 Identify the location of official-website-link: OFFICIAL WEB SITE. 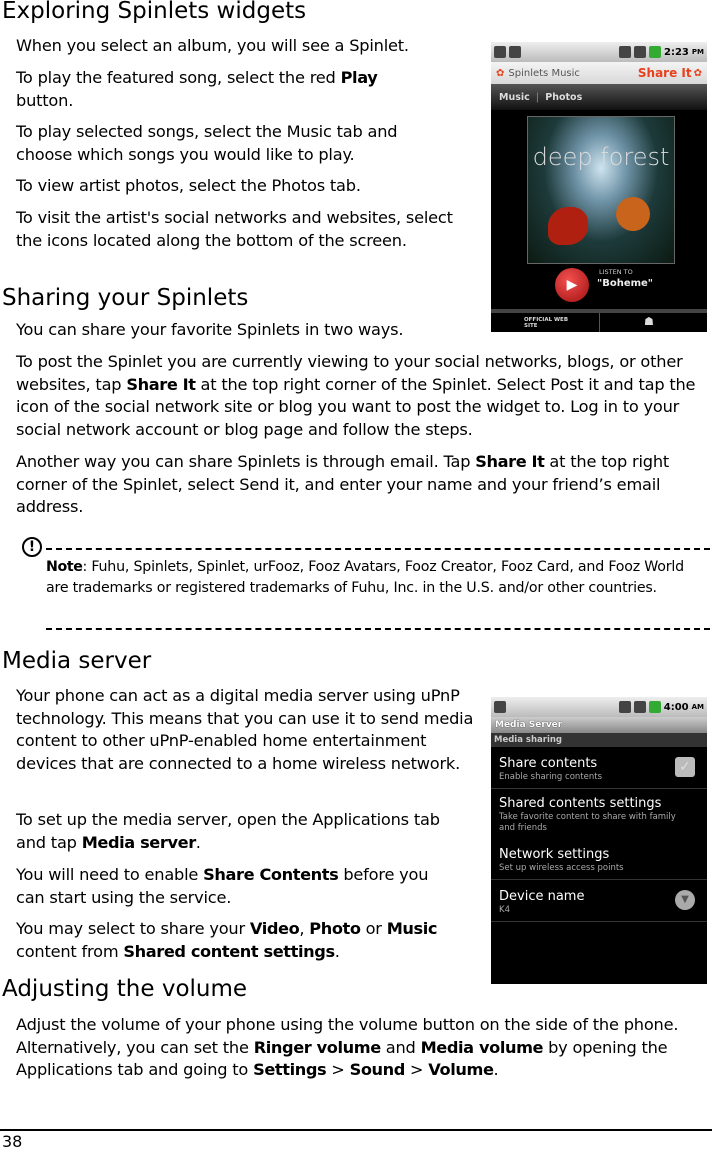
(548, 323).